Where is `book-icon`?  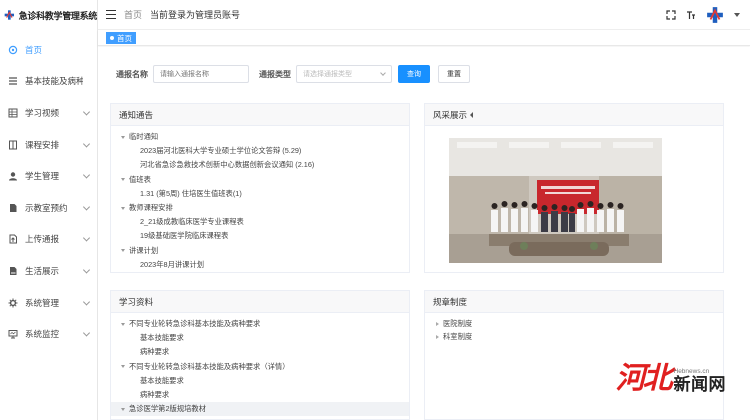 book-icon is located at coordinates (13, 145).